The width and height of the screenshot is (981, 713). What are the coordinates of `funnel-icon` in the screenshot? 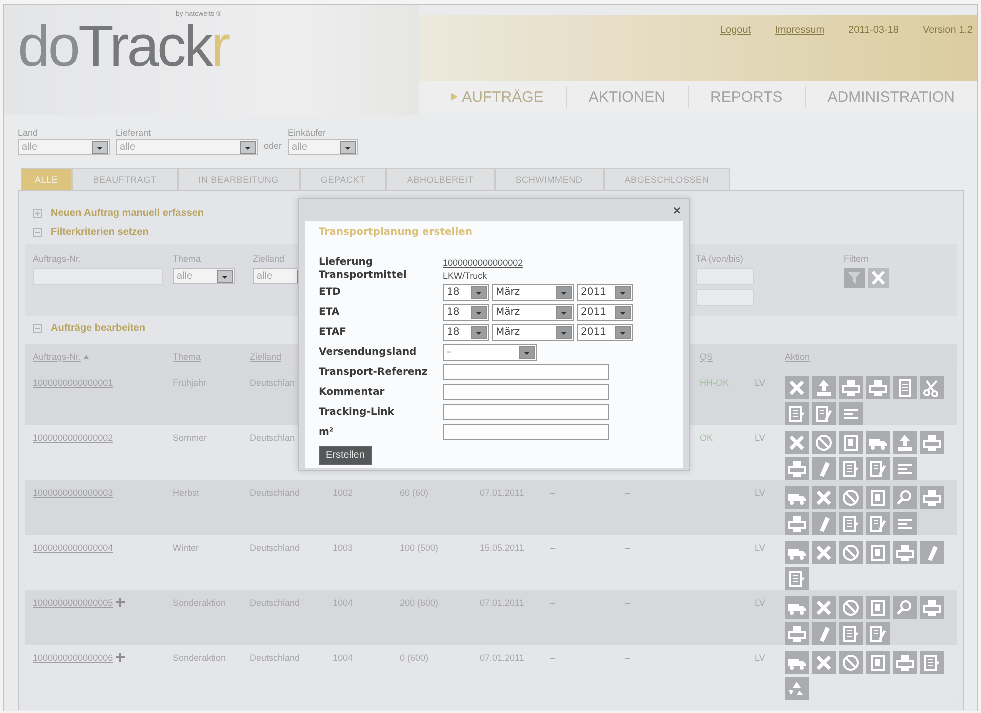 It's located at (854, 278).